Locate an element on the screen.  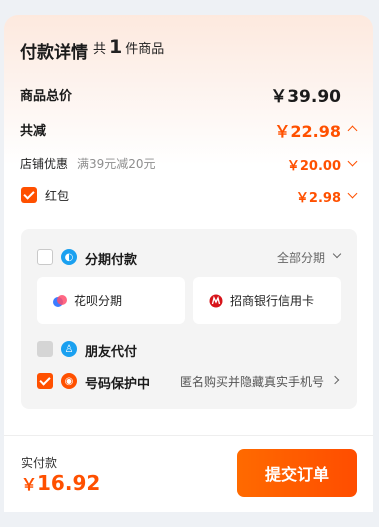
option-label-huabei: 花呗分期 is located at coordinates (98, 301).